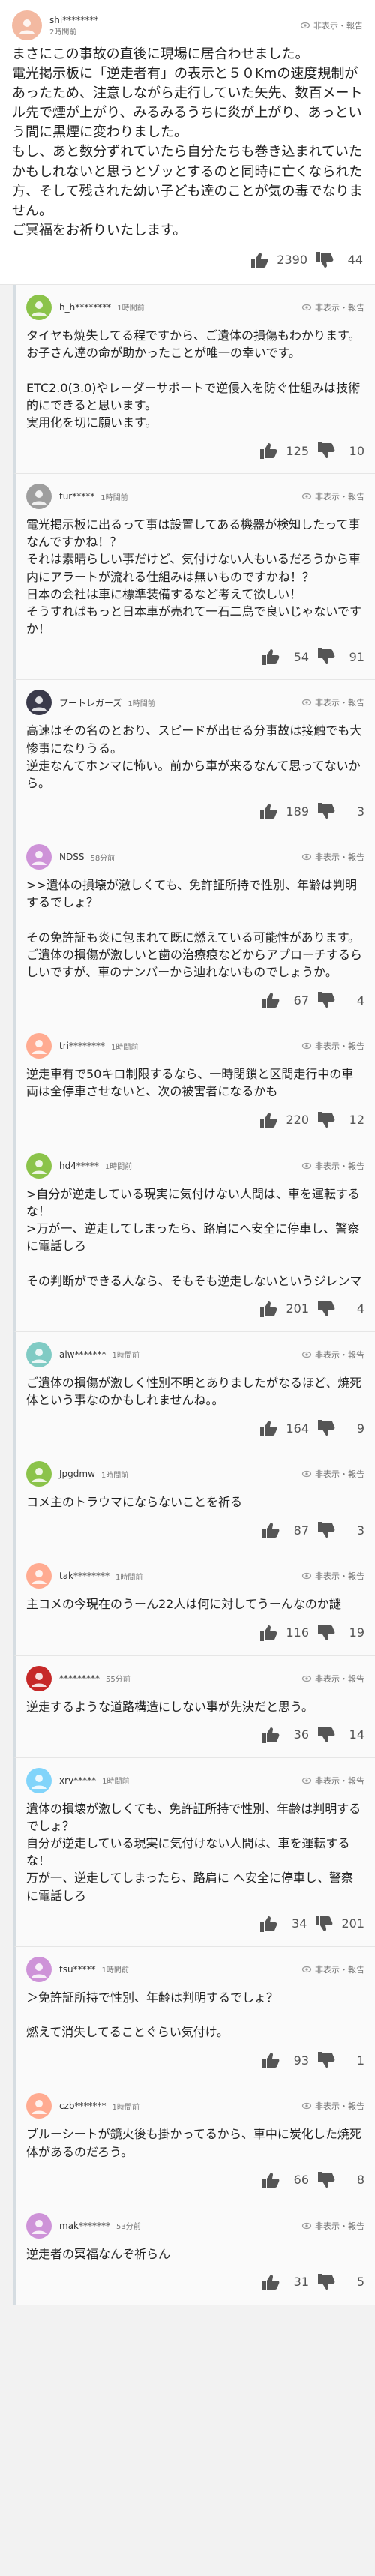 The height and width of the screenshot is (2576, 375). I want to click on dislike-button: 8, so click(340, 2180).